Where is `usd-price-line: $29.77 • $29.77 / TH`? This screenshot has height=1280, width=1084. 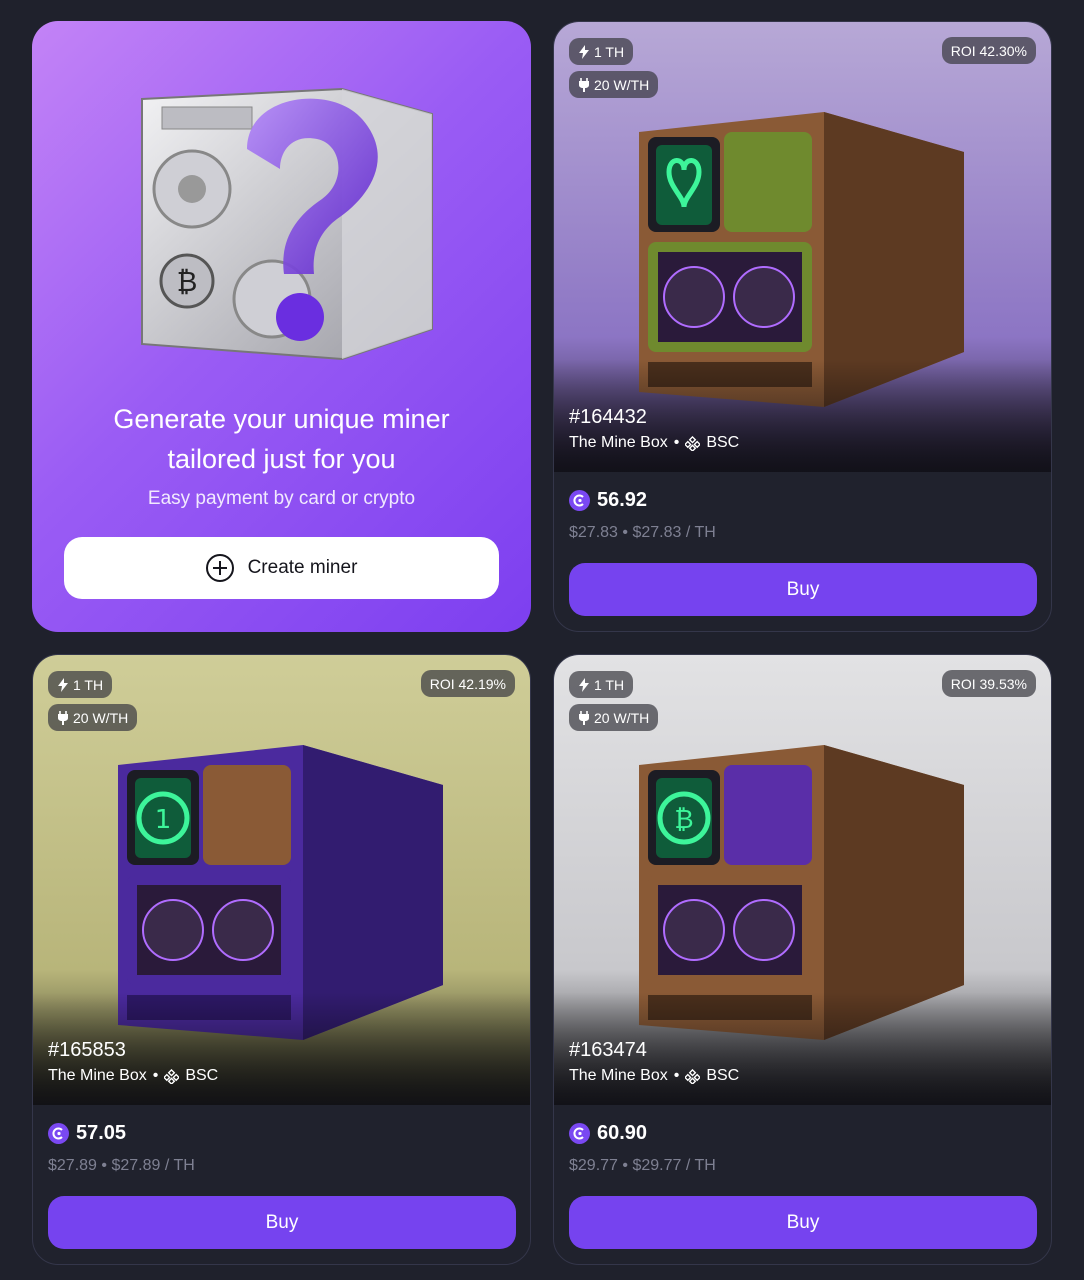 usd-price-line: $29.77 • $29.77 / TH is located at coordinates (642, 1166).